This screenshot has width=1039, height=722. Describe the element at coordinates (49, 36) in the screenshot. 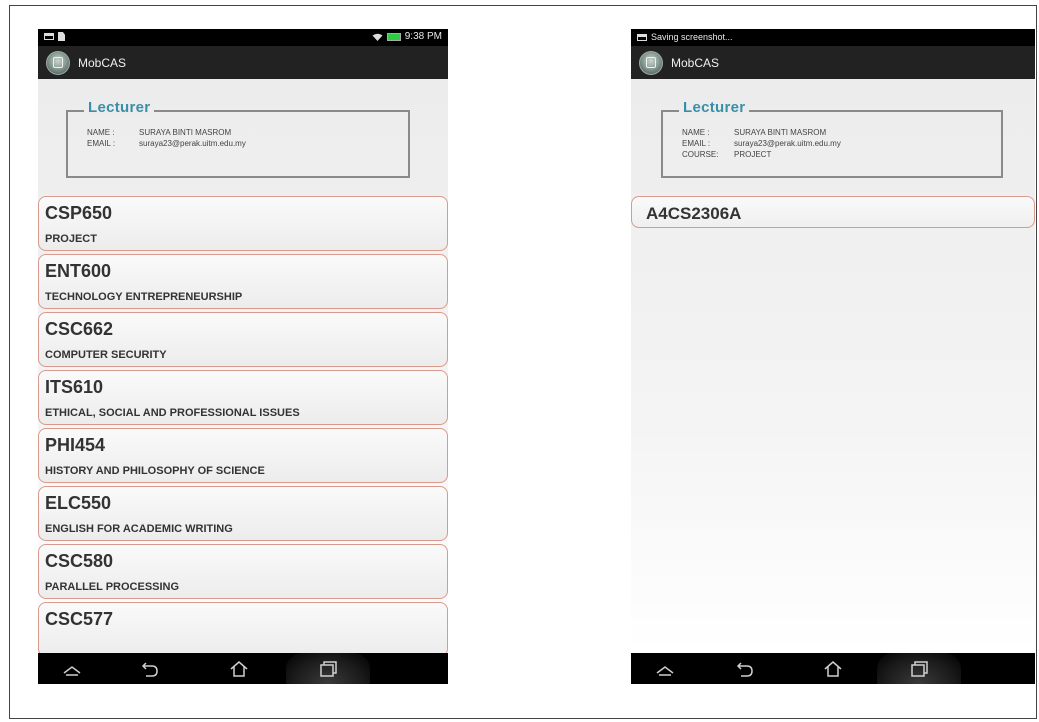

I see `notification-icon` at that location.